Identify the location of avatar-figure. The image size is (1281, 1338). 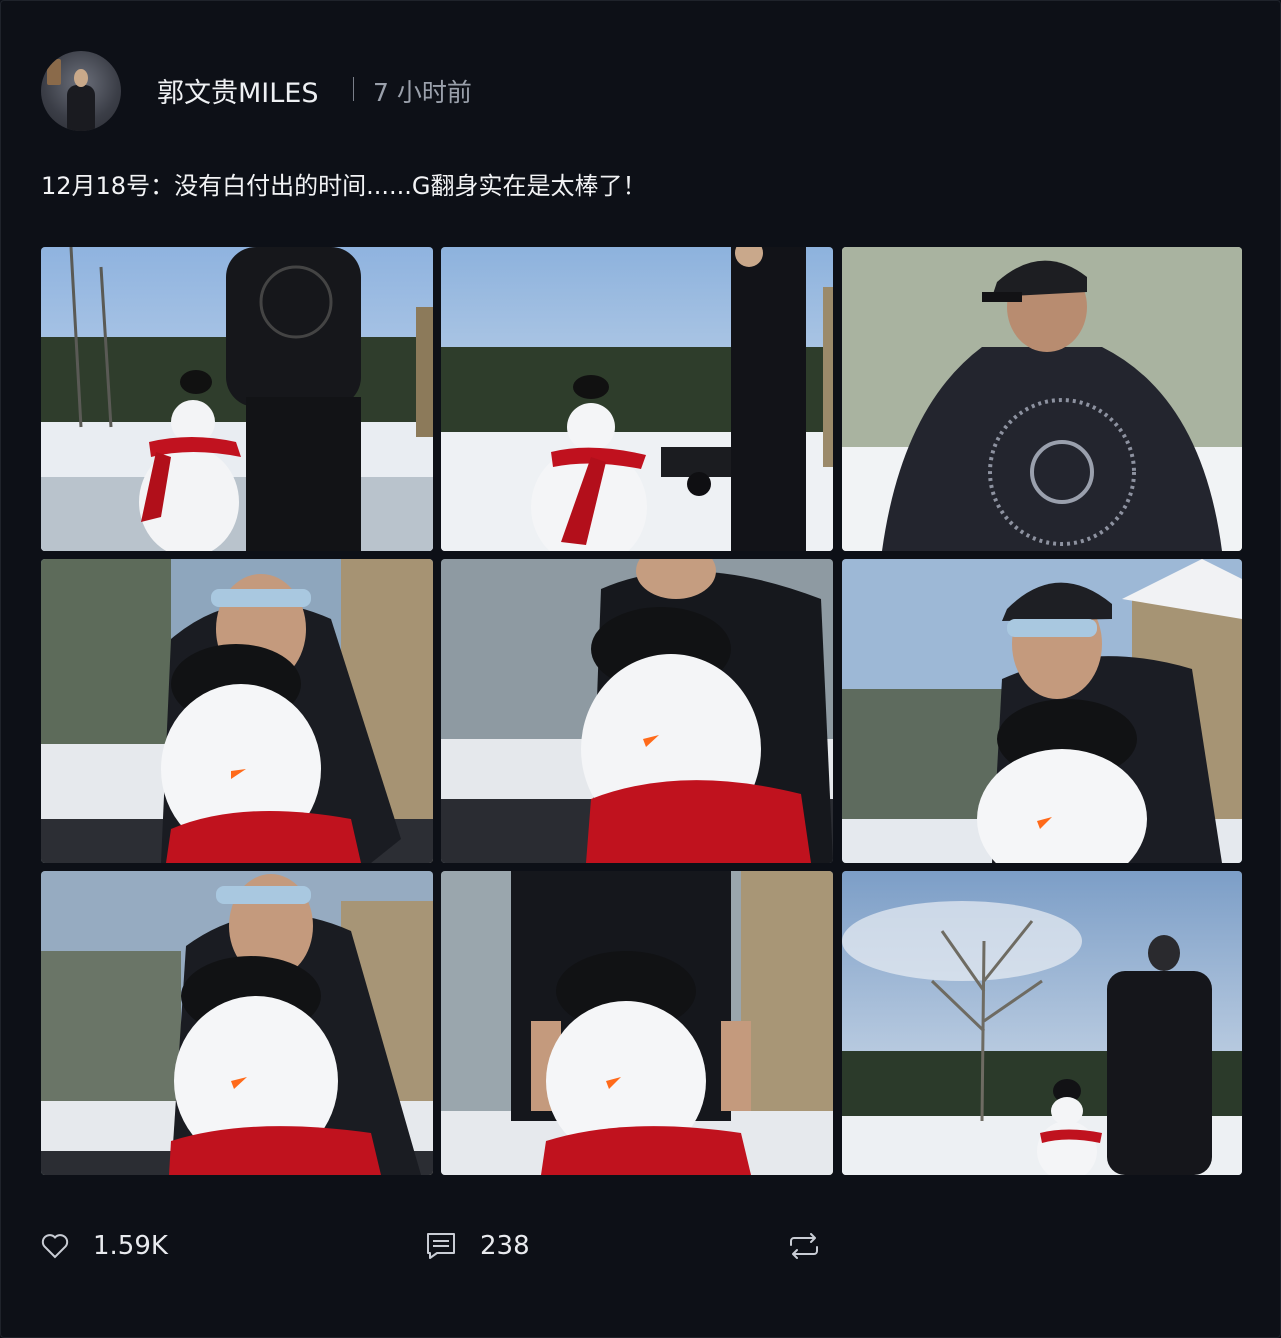
(81, 108).